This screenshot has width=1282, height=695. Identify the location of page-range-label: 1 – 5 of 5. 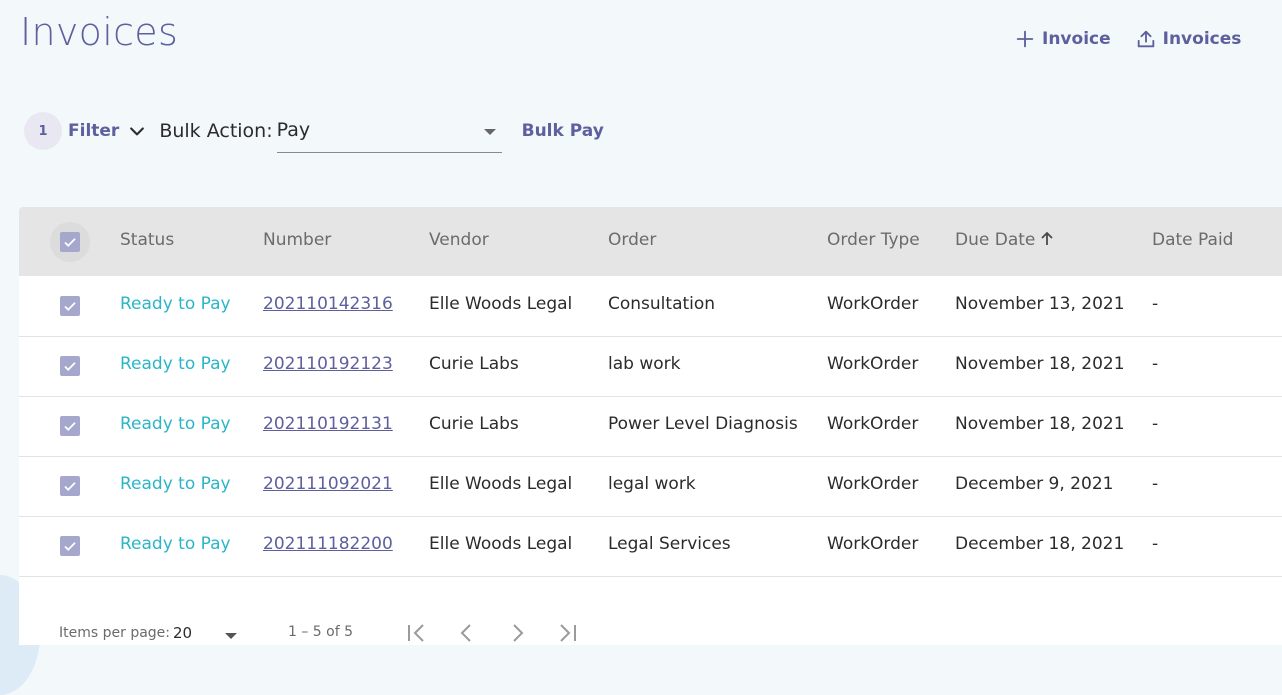
(321, 632).